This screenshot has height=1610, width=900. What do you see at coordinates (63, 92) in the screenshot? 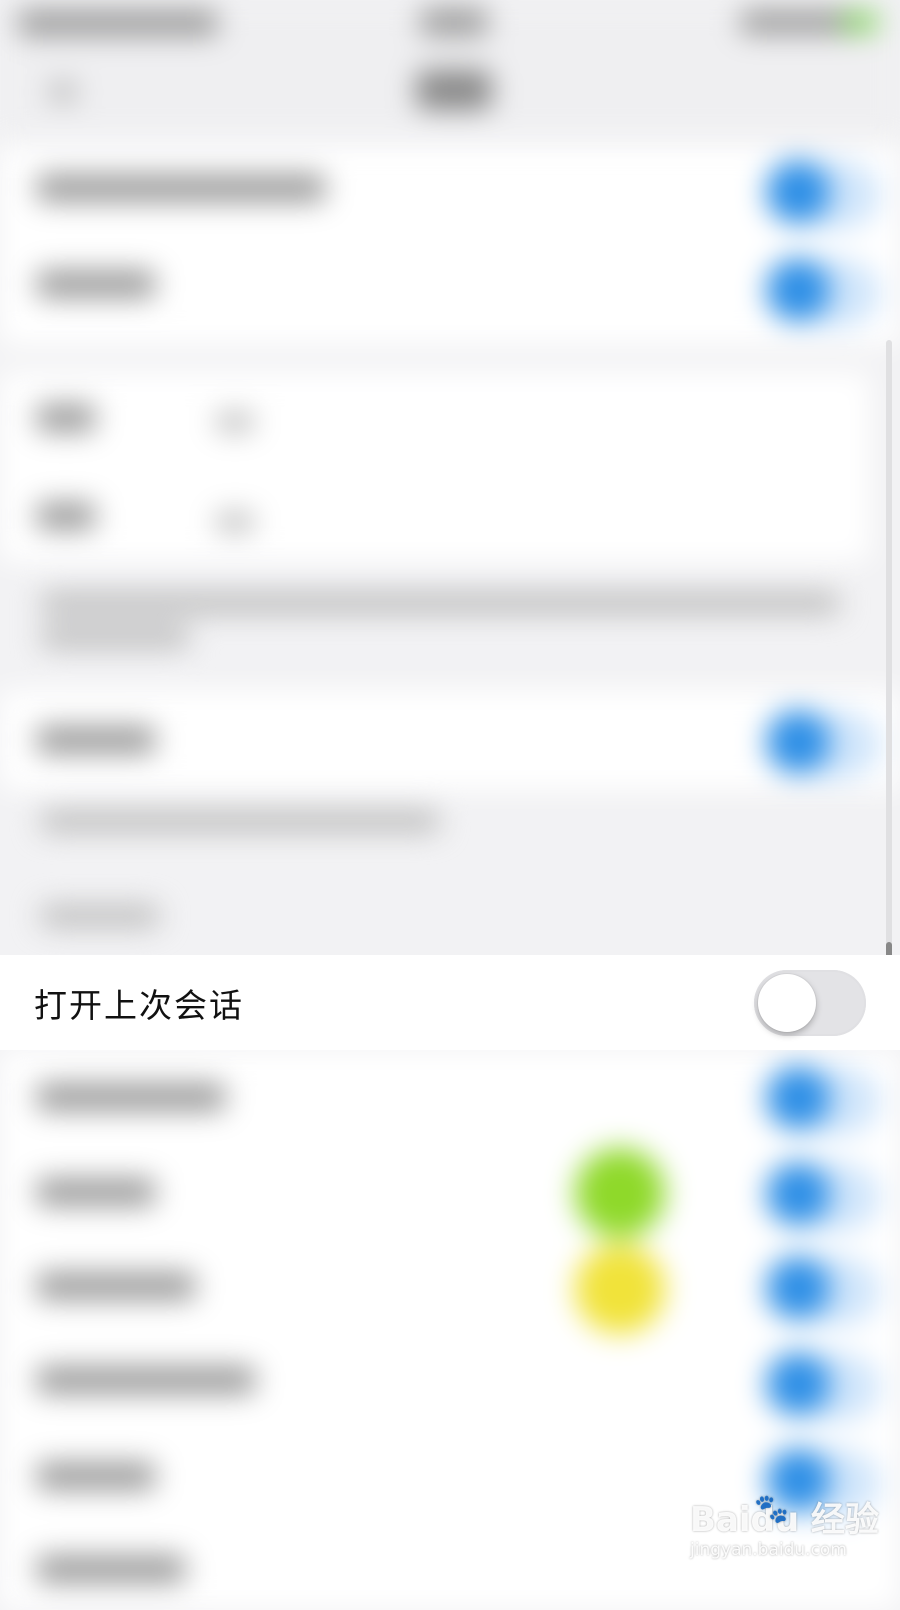
I see `back-icon` at bounding box center [63, 92].